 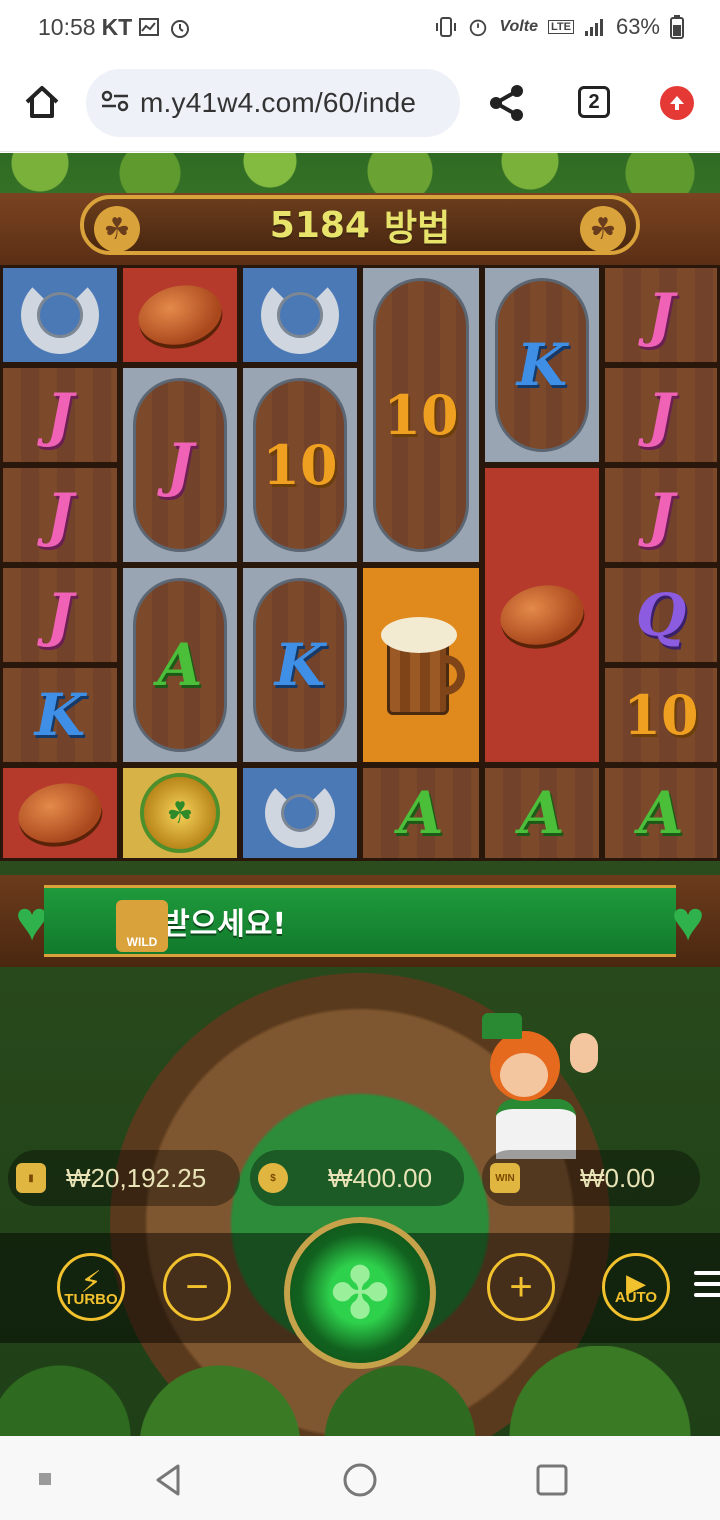 What do you see at coordinates (518, 26) in the screenshot?
I see `volte-label: Volte` at bounding box center [518, 26].